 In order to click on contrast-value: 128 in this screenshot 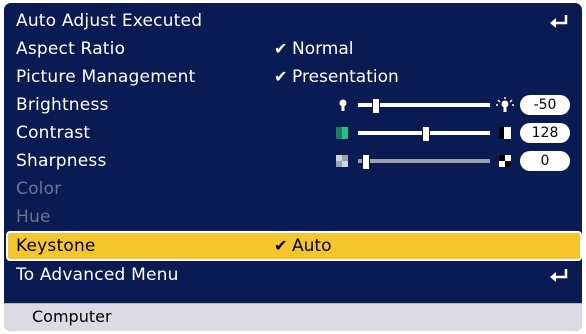, I will do `click(545, 133)`.